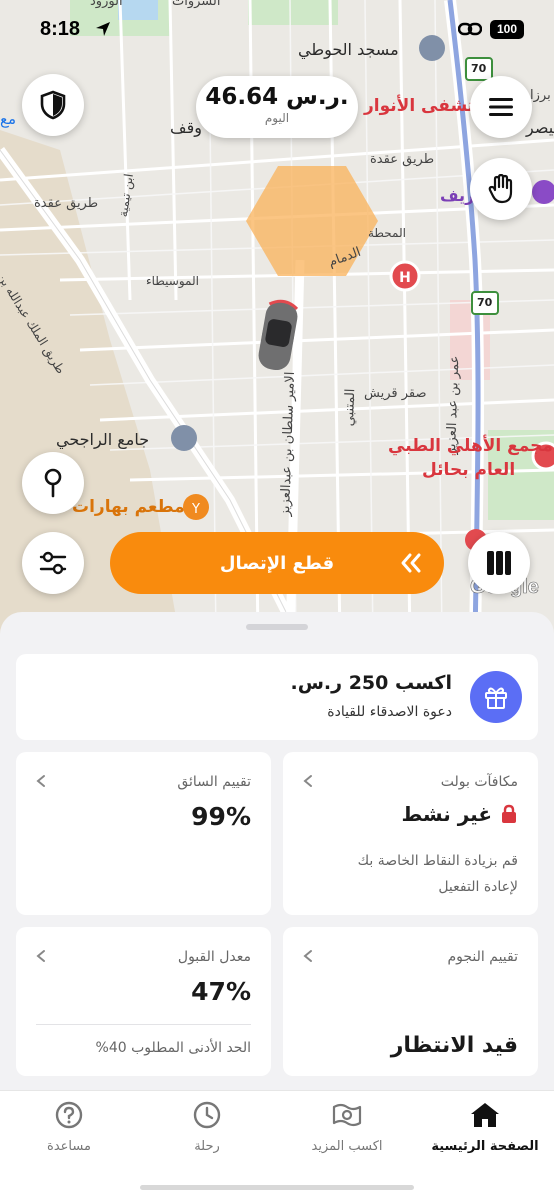 The width and height of the screenshot is (554, 1200). What do you see at coordinates (485, 302) in the screenshot?
I see `route-shield-70-mid: 70` at bounding box center [485, 302].